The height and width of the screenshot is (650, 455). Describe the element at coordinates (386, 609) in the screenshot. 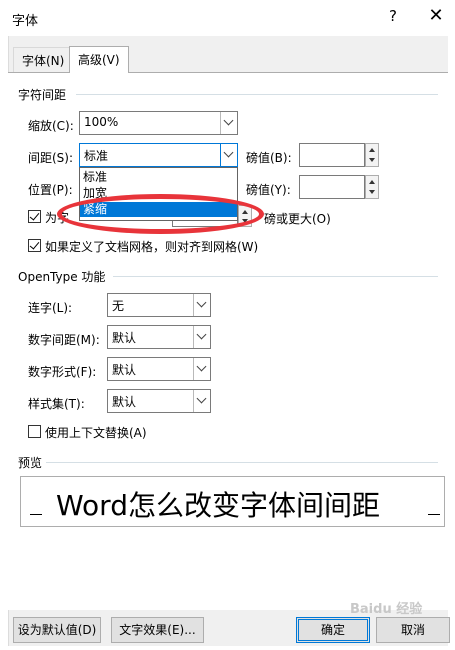

I see `watermark: Baidu 经验` at that location.